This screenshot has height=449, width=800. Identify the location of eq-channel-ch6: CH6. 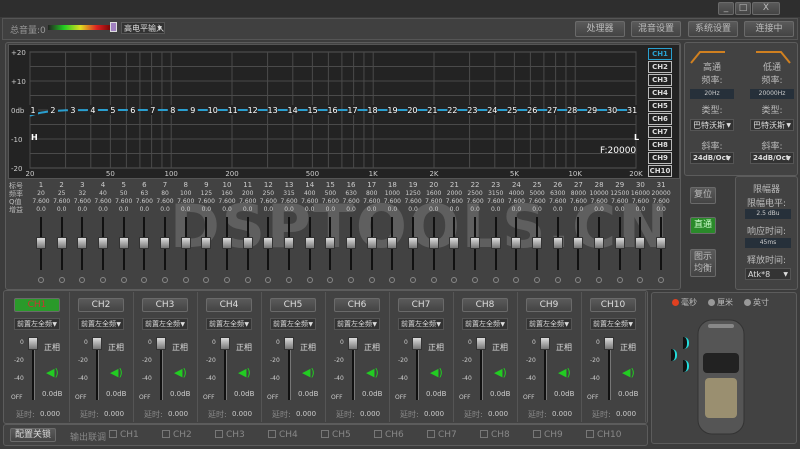
(660, 119).